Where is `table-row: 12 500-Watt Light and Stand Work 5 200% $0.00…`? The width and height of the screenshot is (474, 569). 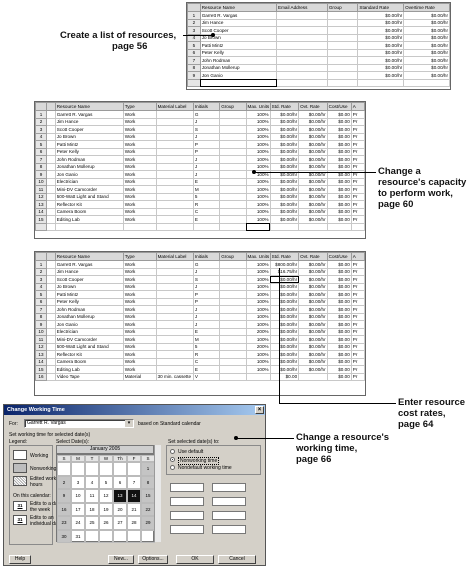 table-row: 12 500-Watt Light and Stand Work 5 200% $0.00… is located at coordinates (200, 346).